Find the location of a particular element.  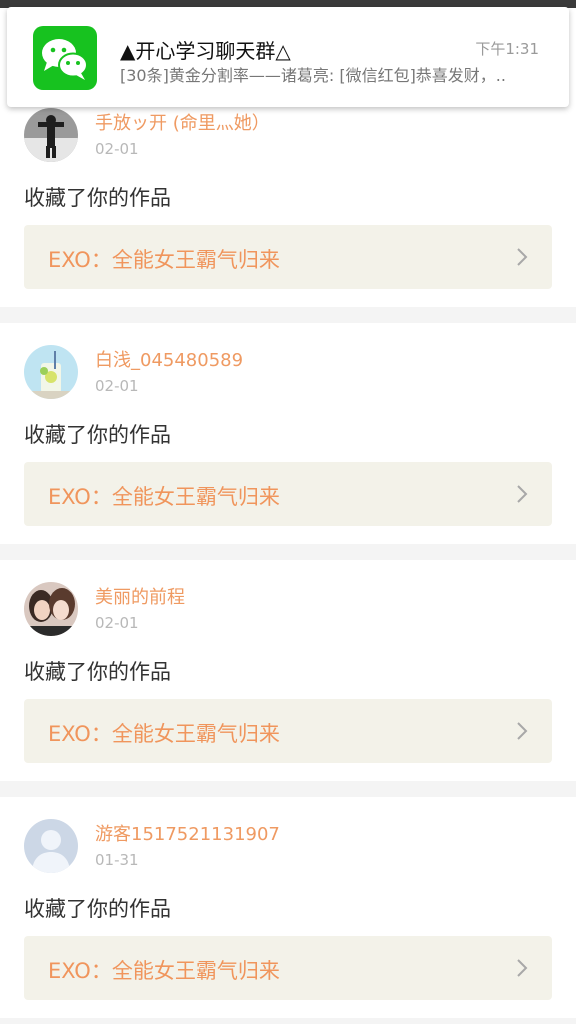

date: 01-31 is located at coordinates (117, 860).